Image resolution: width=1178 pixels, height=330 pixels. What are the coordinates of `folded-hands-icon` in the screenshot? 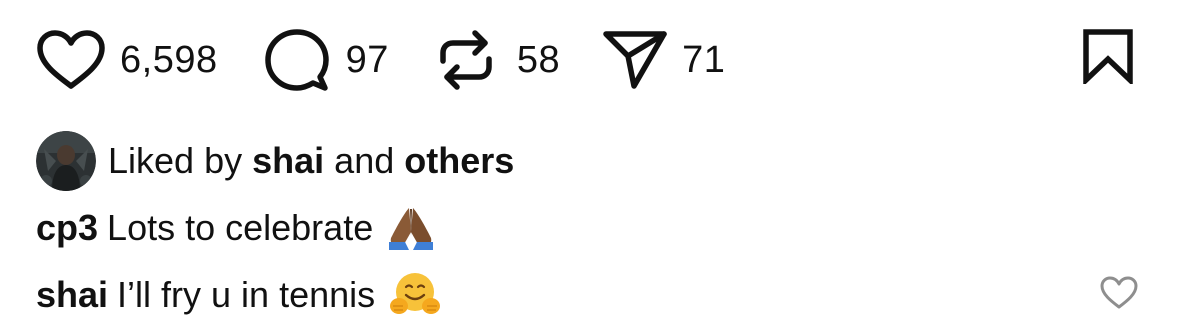 It's located at (411, 228).